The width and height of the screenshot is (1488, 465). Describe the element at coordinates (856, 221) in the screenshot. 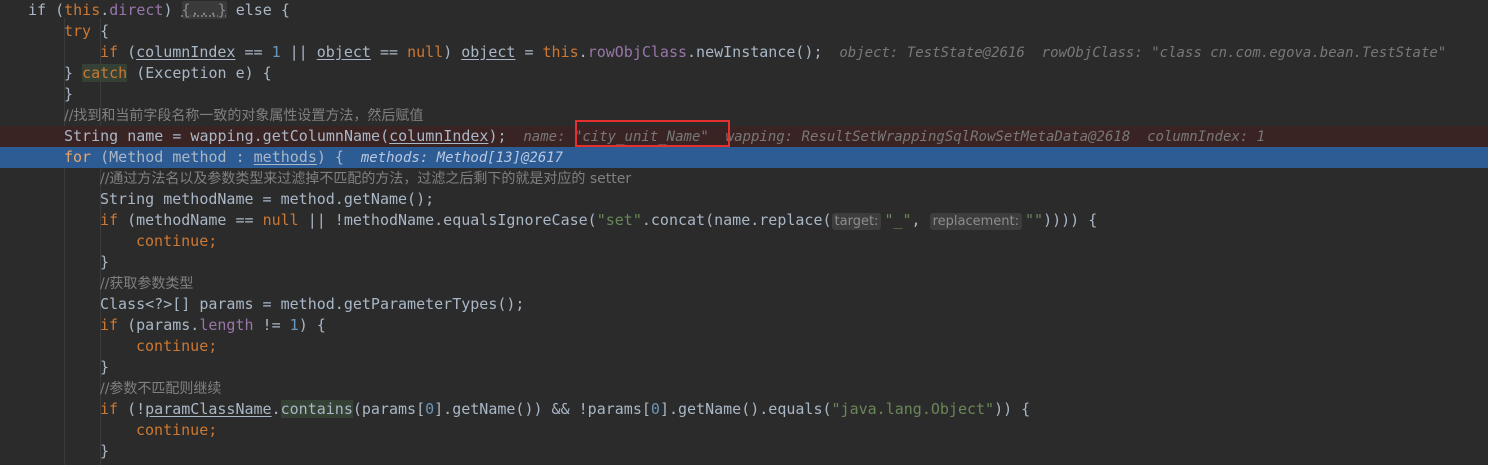

I see `parameter-hint: target:` at that location.